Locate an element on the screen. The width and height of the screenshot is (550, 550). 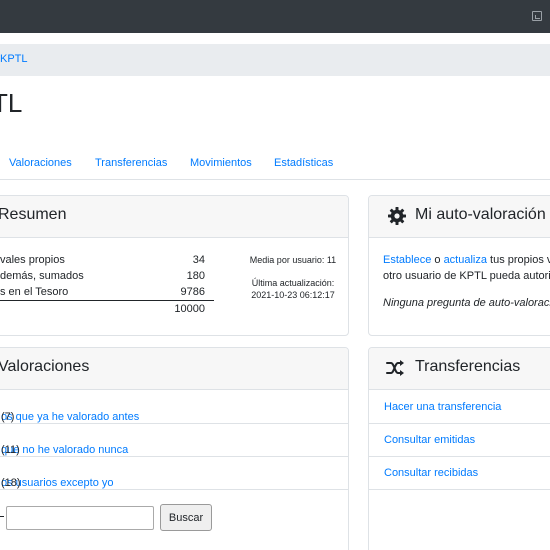
list-item: Hacer una transferencia is located at coordinates (459, 407).